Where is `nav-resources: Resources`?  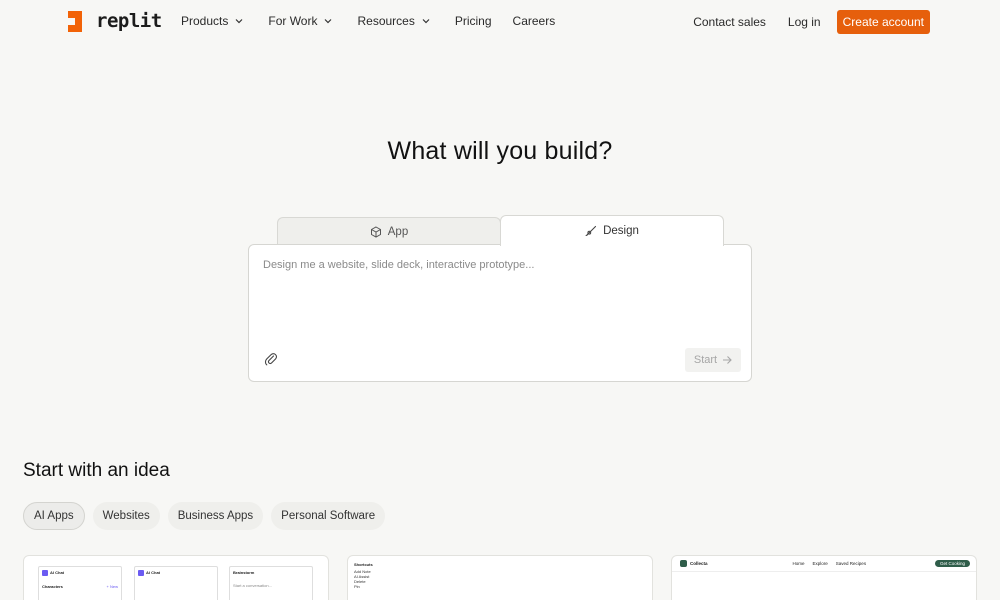 nav-resources: Resources is located at coordinates (393, 21).